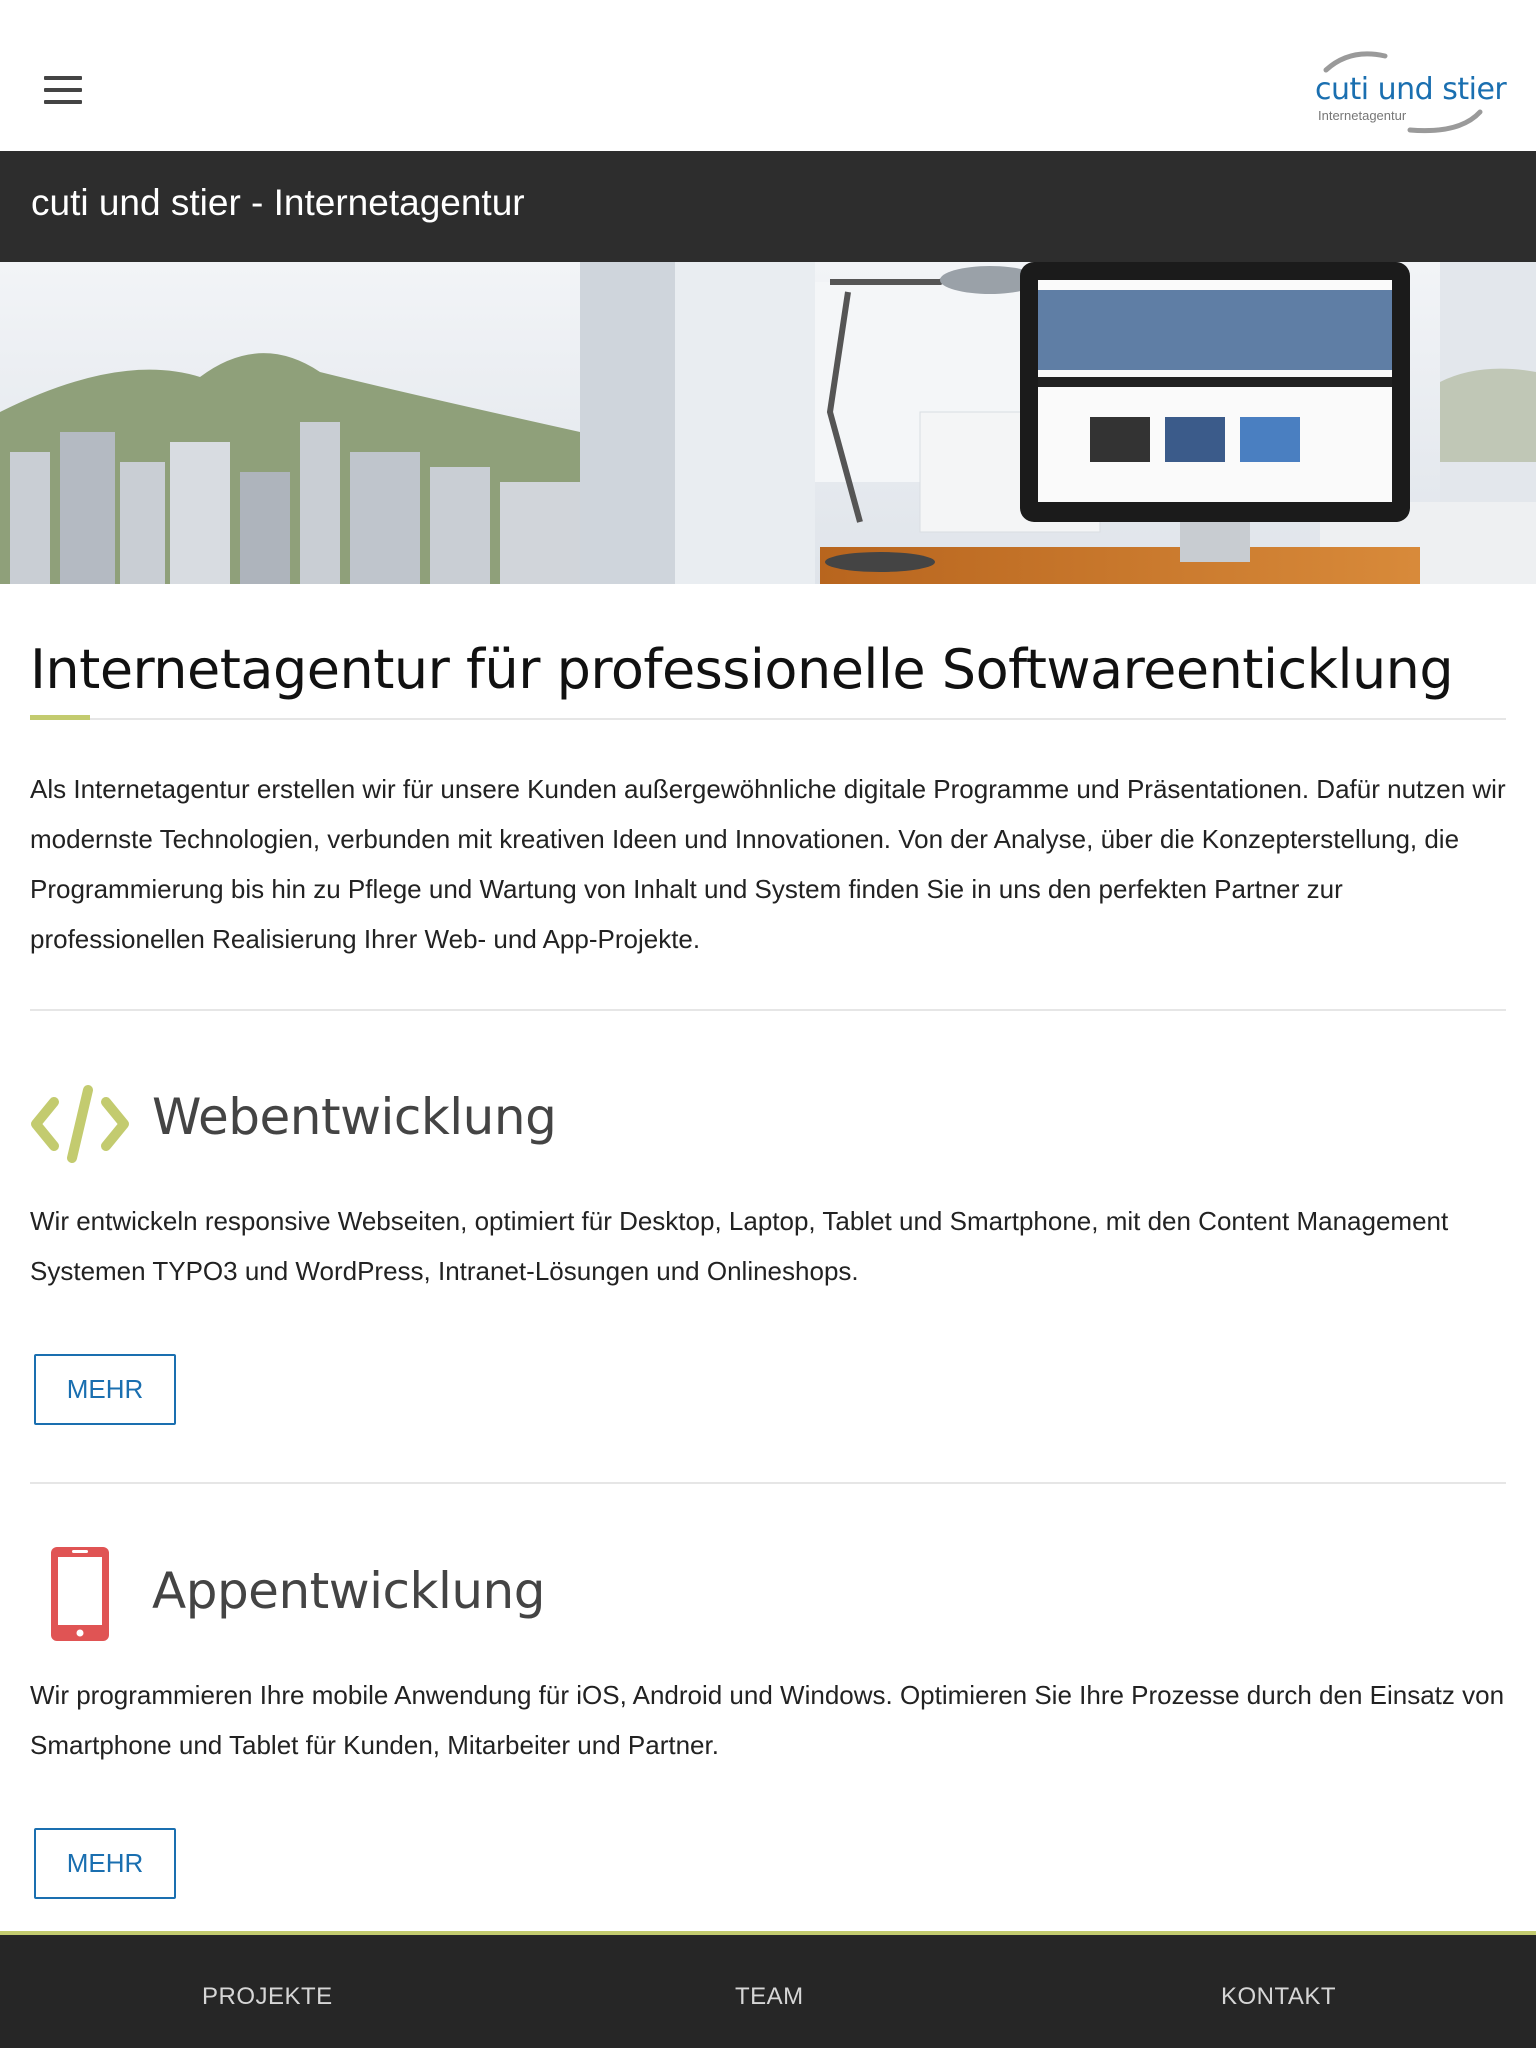 The width and height of the screenshot is (1536, 2048). Describe the element at coordinates (1278, 1997) in the screenshot. I see `nav-kontakt: KONTAKT` at that location.